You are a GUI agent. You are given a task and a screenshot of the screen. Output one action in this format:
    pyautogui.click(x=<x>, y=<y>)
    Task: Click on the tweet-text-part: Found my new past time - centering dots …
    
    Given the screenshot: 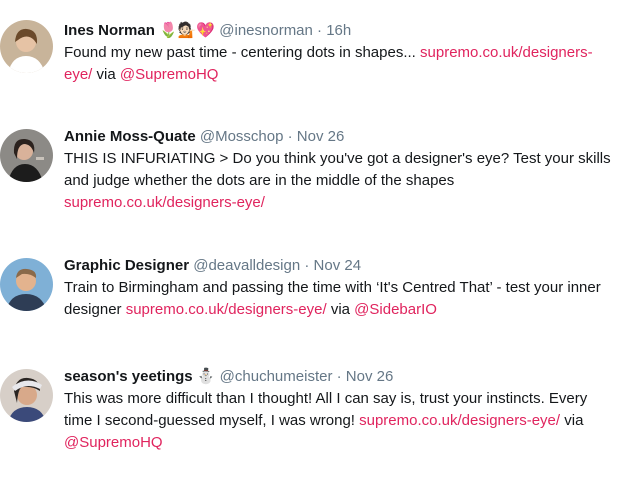 What is the action you would take?
    pyautogui.click(x=242, y=52)
    